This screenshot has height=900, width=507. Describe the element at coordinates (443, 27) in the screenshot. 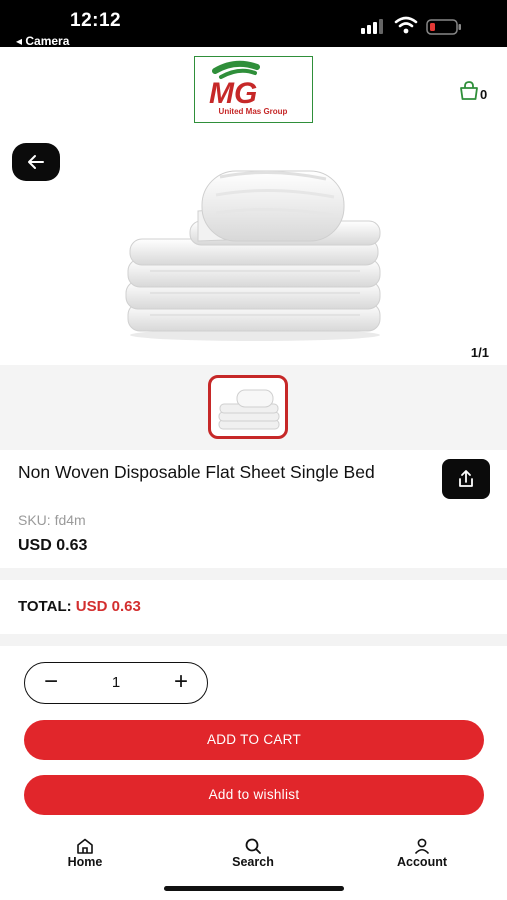

I see `battery-low-icon` at that location.